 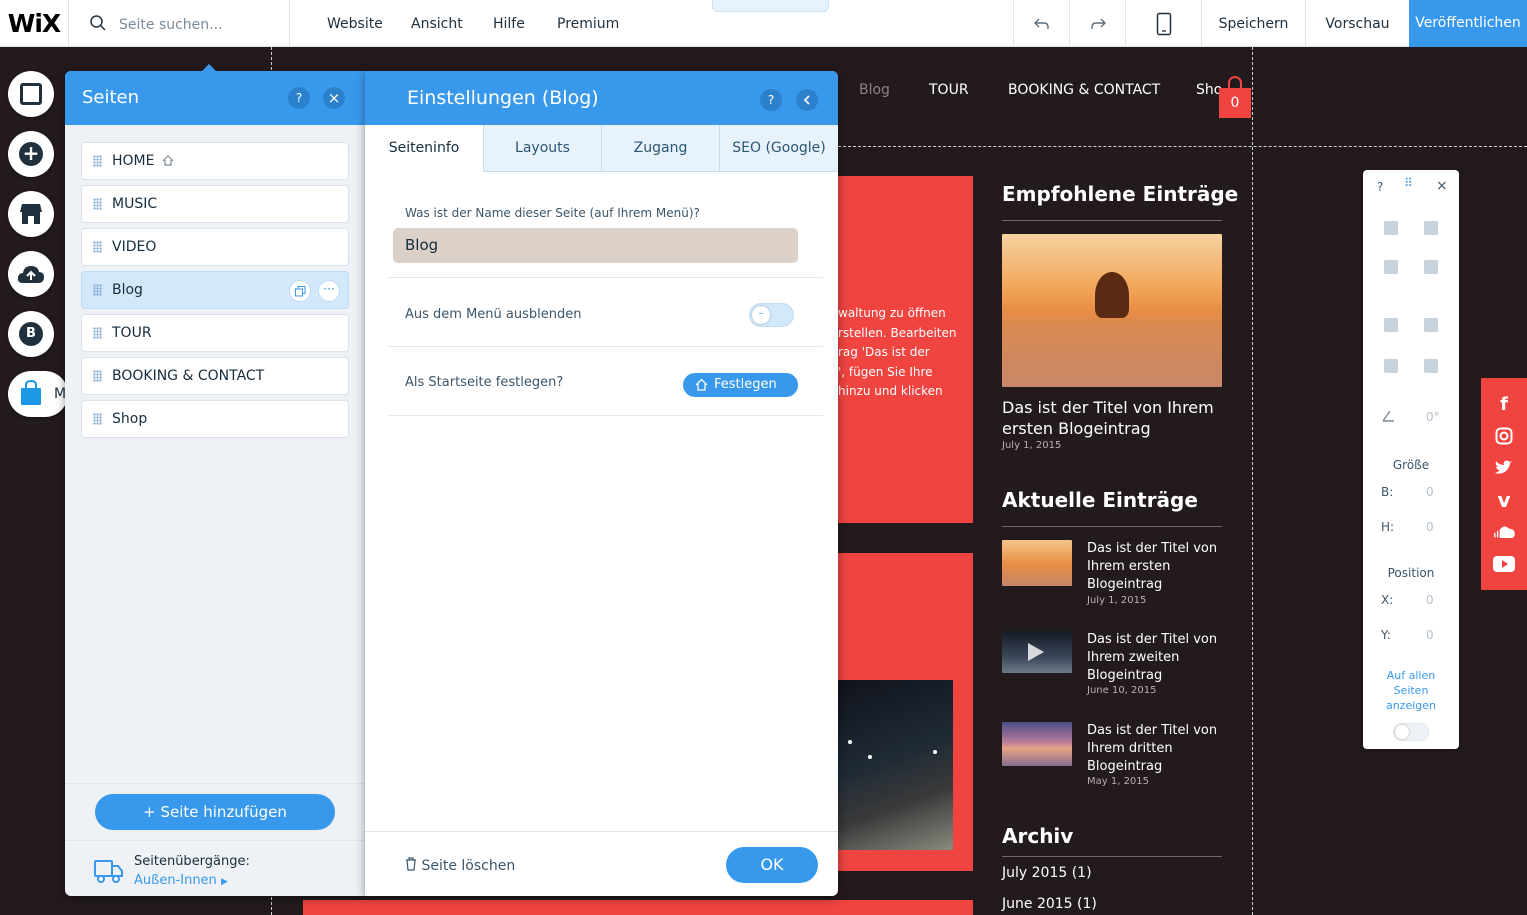 What do you see at coordinates (1163, 23) in the screenshot?
I see `mobile-view-button` at bounding box center [1163, 23].